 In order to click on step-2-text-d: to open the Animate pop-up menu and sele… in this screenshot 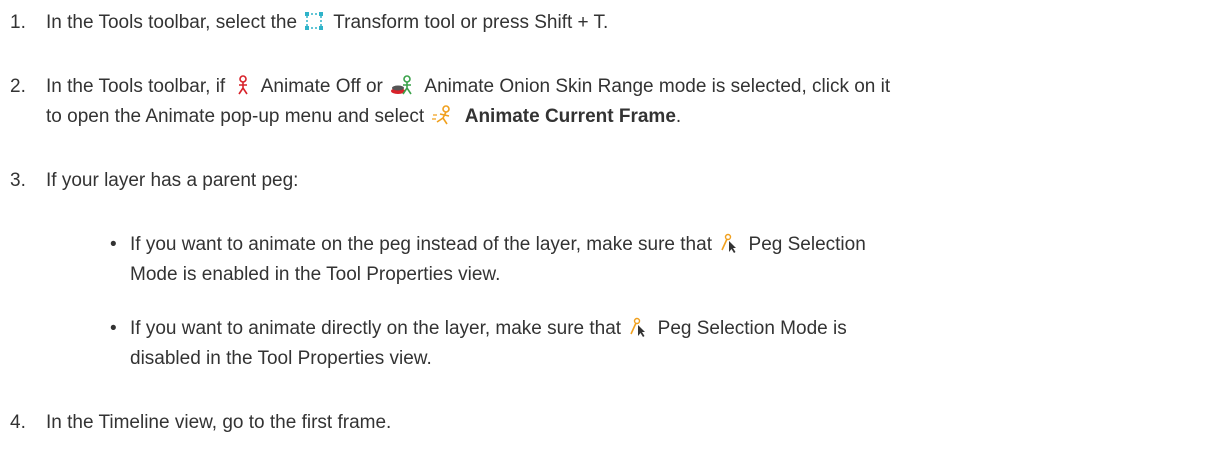, I will do `click(235, 116)`.